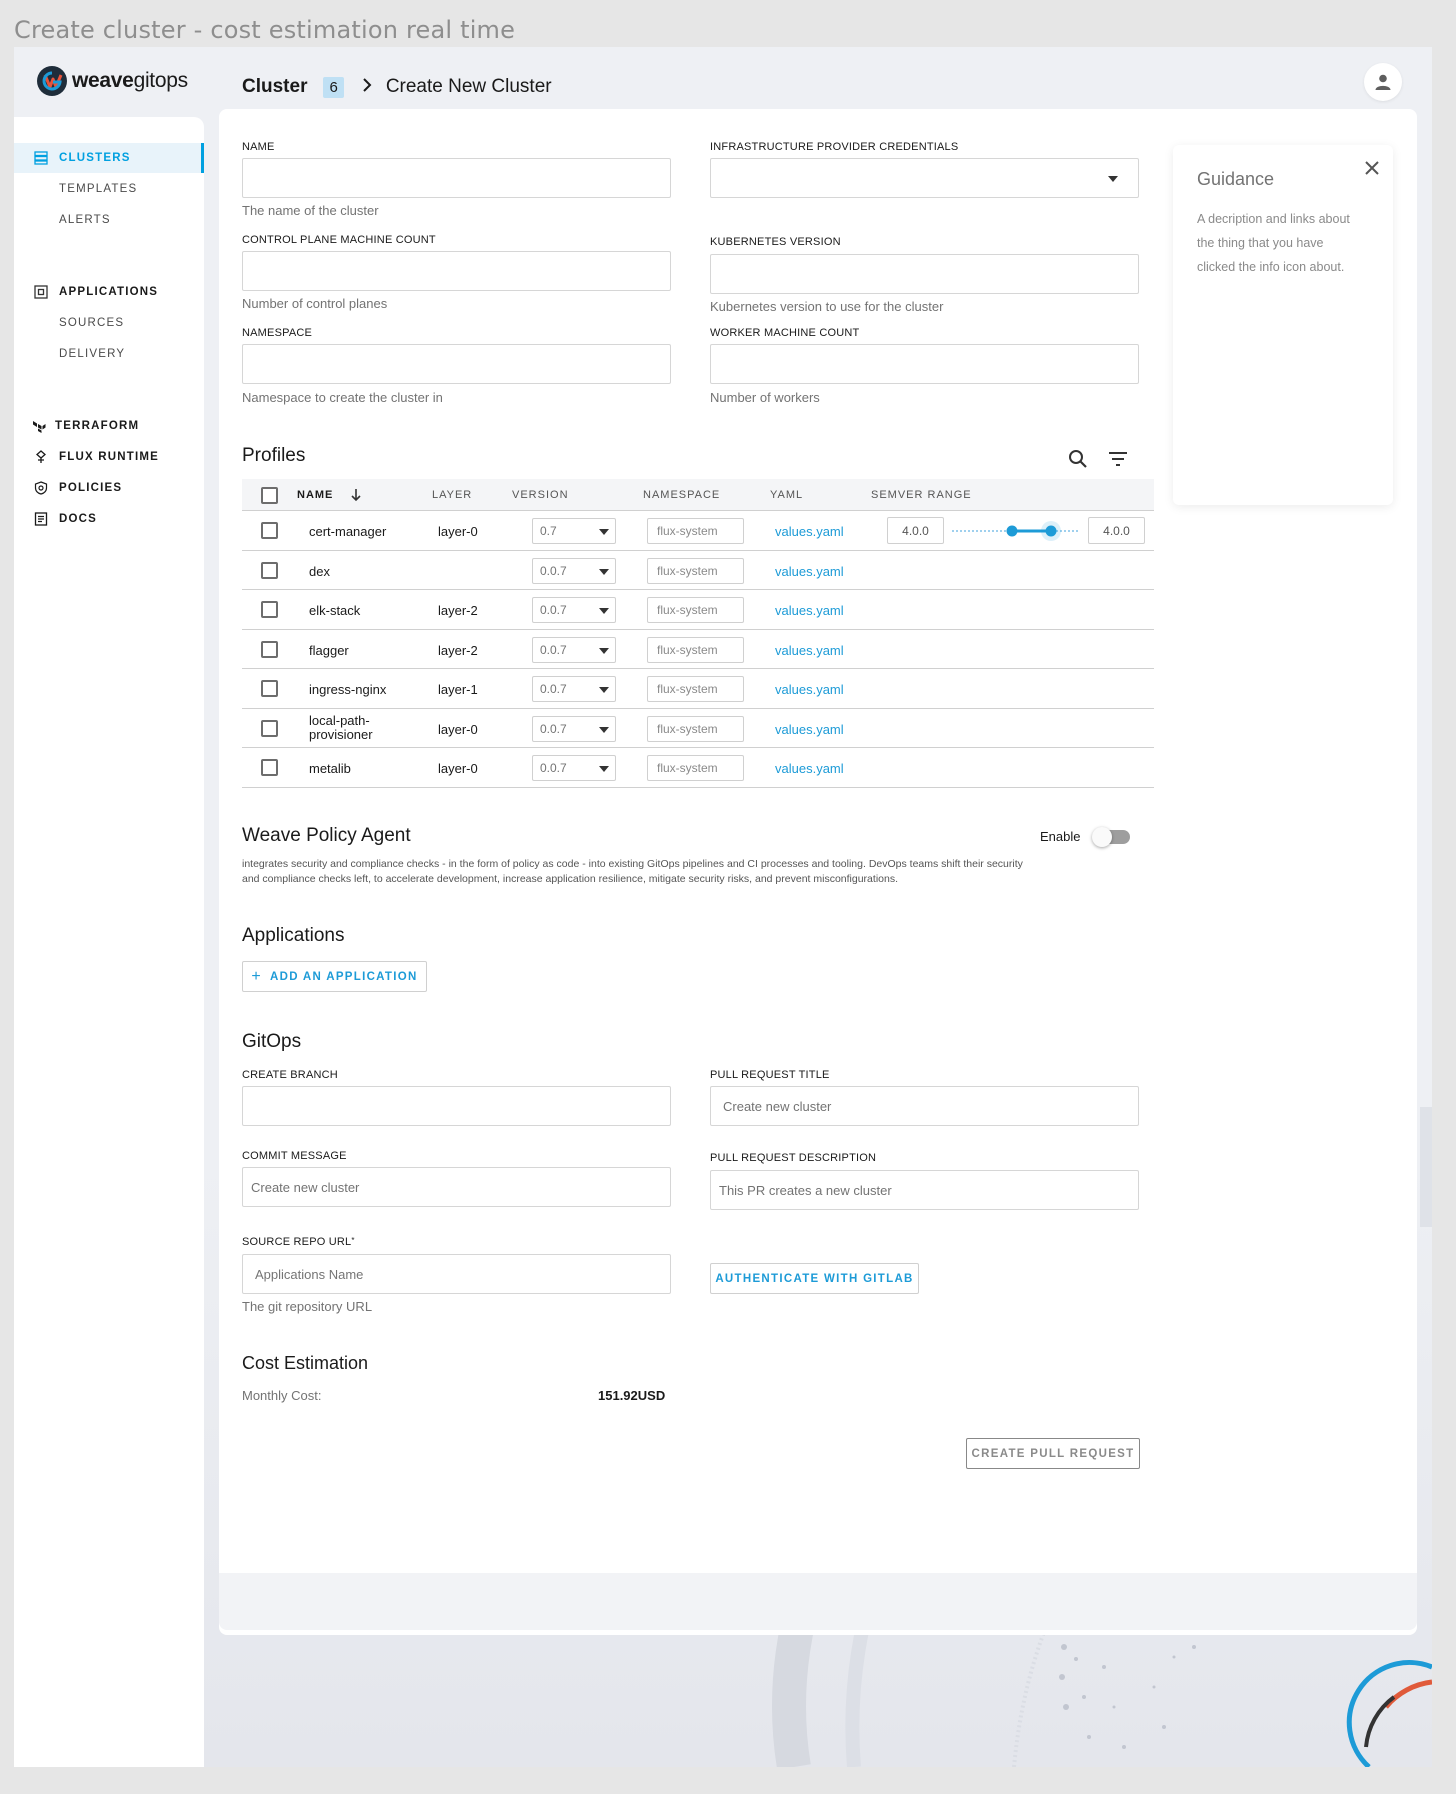 This screenshot has height=1794, width=1456. I want to click on commit-message-input: Create new cluster, so click(456, 1187).